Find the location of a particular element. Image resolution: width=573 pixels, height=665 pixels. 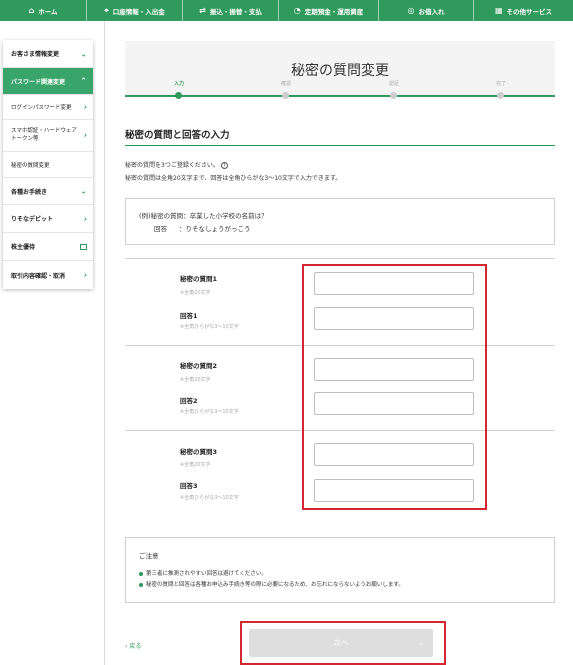

question-2-hint: ※全角20文字 is located at coordinates (195, 380).